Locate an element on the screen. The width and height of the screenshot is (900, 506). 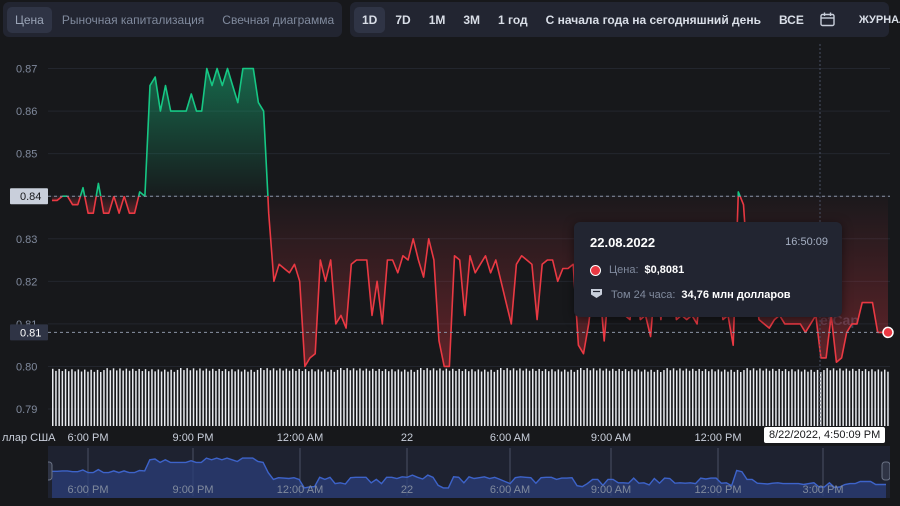
tab-candles: Свечная диаграмма is located at coordinates (278, 20).